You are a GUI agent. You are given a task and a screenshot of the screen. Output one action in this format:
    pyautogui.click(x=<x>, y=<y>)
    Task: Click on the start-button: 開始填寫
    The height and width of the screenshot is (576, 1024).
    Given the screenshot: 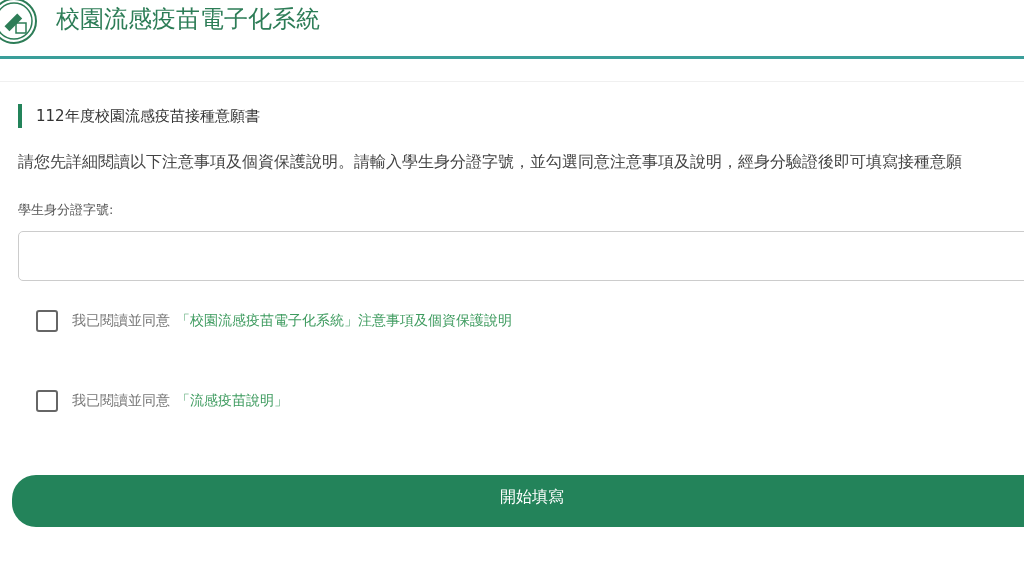 What is the action you would take?
    pyautogui.click(x=518, y=501)
    